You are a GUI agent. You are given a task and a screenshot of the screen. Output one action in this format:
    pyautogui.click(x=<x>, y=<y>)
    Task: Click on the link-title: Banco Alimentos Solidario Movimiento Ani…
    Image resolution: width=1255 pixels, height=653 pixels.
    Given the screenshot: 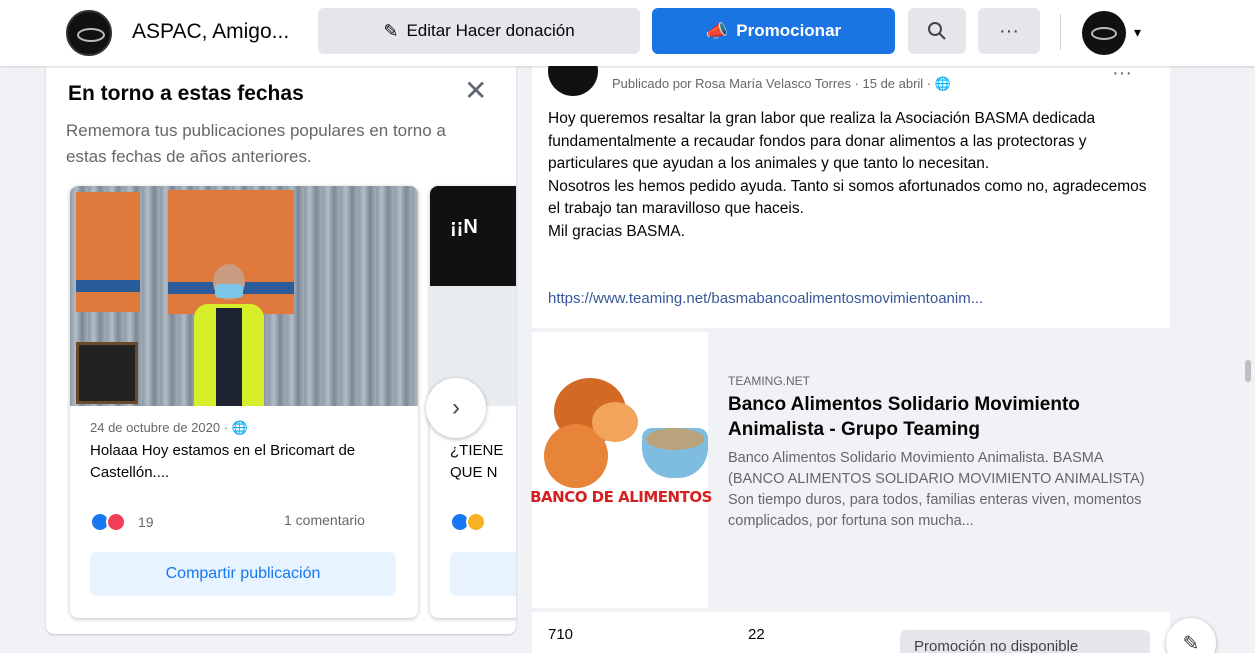 What is the action you would take?
    pyautogui.click(x=938, y=417)
    